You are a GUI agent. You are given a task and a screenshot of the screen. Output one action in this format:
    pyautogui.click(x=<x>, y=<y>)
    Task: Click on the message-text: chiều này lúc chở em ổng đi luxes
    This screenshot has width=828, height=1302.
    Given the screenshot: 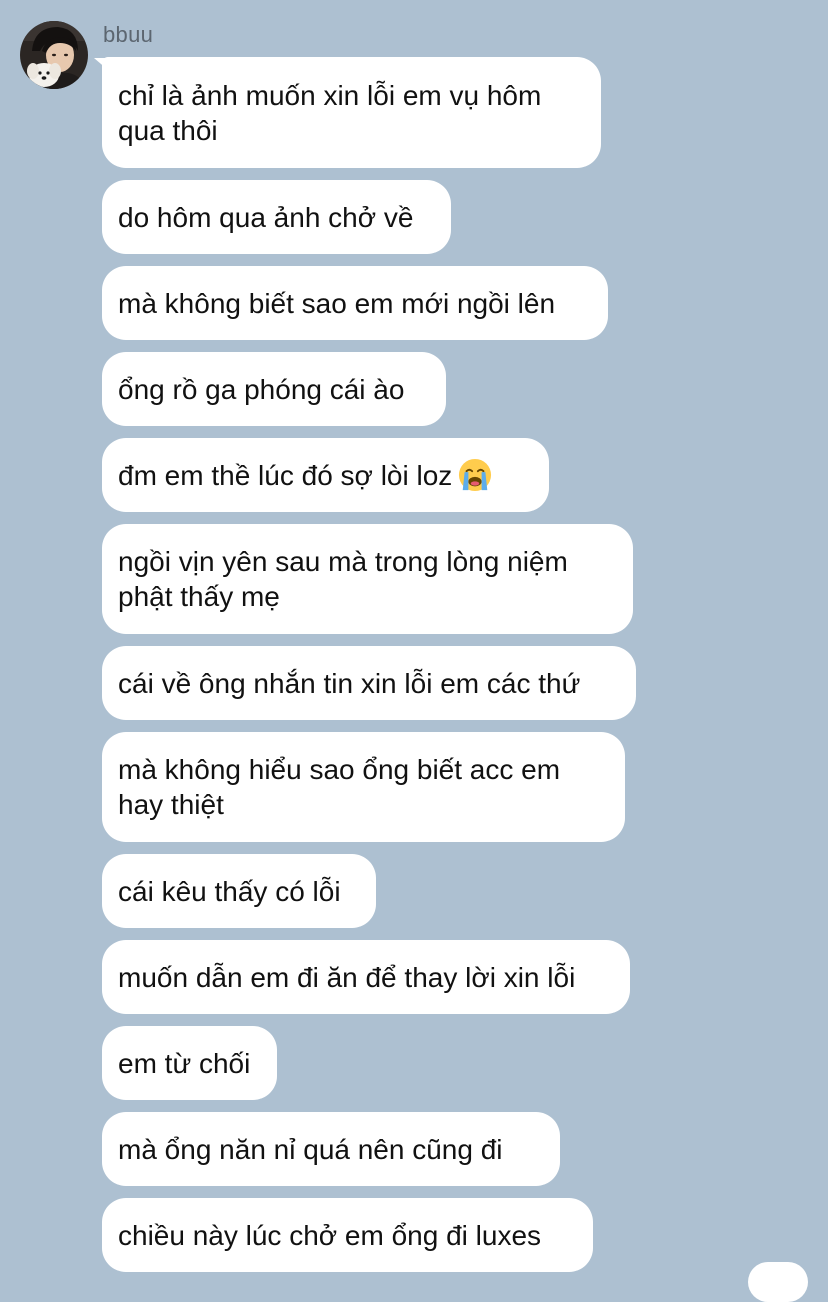 What is the action you would take?
    pyautogui.click(x=330, y=1235)
    